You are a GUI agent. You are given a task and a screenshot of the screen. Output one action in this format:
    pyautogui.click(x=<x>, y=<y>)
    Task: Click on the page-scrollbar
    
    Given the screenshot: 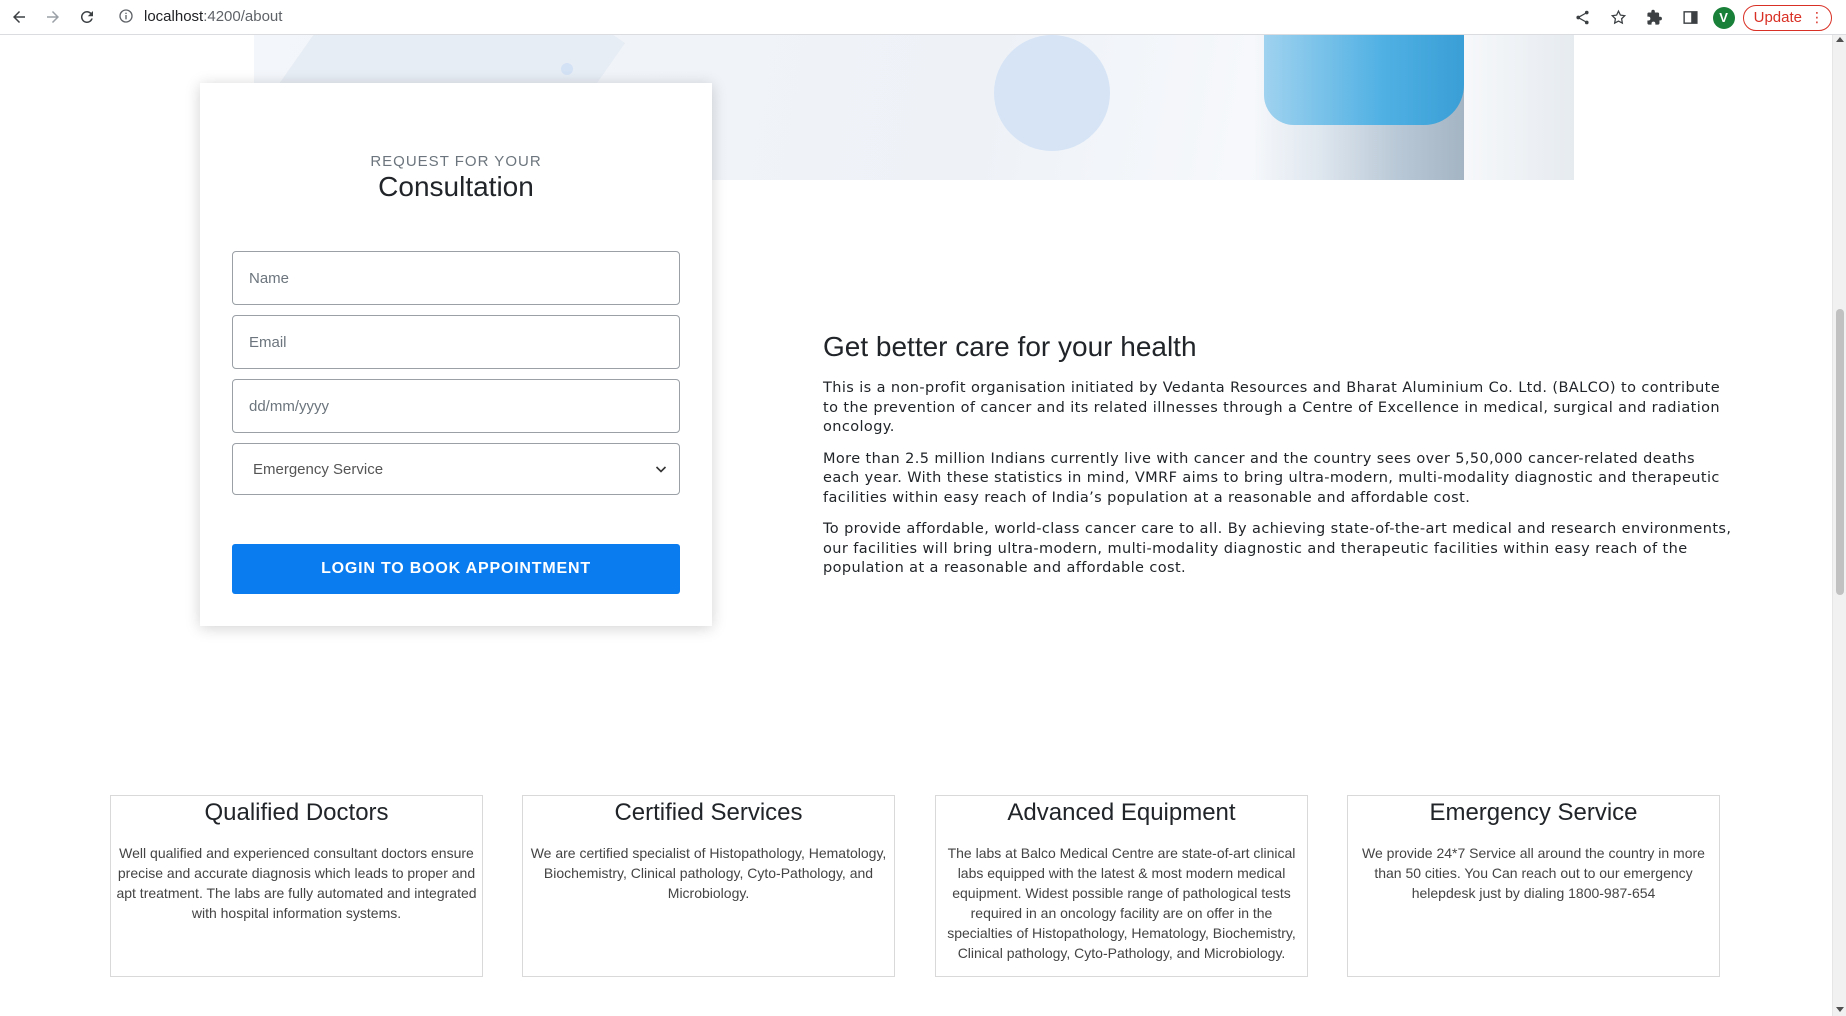 What is the action you would take?
    pyautogui.click(x=1839, y=525)
    